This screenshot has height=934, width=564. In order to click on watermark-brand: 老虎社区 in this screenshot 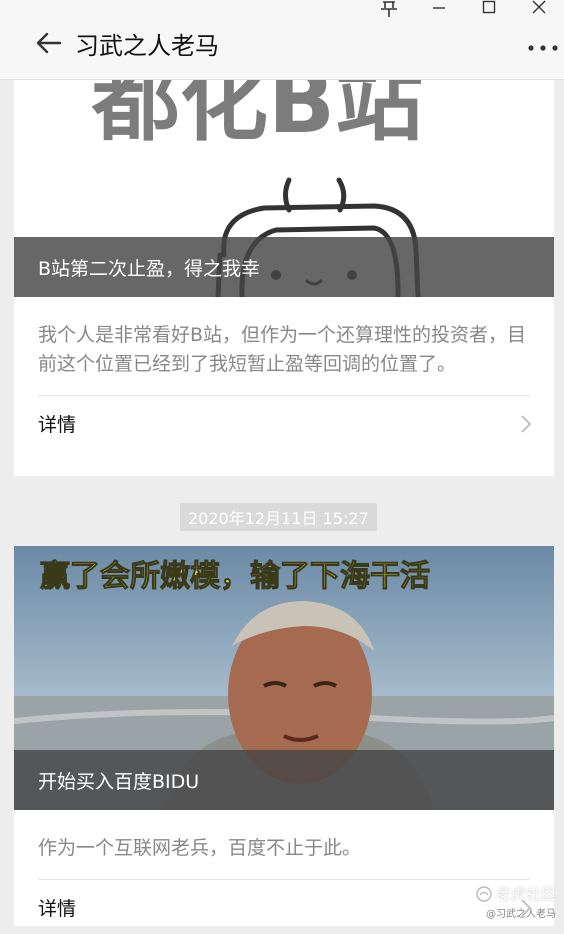, I will do `click(525, 894)`.